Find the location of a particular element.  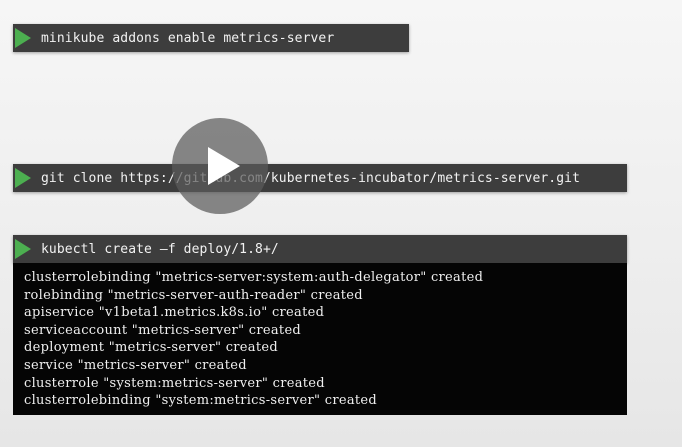

output-line: serviceaccount "metrics-server" created is located at coordinates (163, 330).